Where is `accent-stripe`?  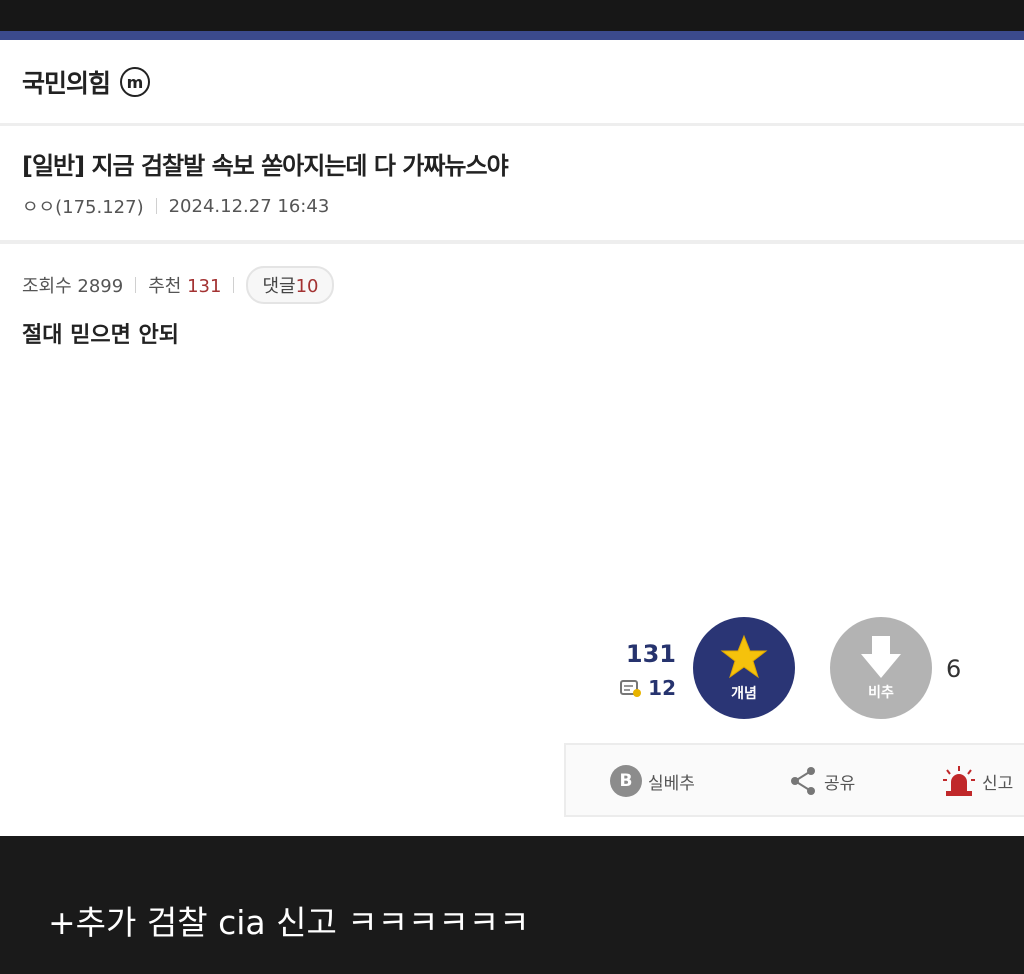 accent-stripe is located at coordinates (512, 35).